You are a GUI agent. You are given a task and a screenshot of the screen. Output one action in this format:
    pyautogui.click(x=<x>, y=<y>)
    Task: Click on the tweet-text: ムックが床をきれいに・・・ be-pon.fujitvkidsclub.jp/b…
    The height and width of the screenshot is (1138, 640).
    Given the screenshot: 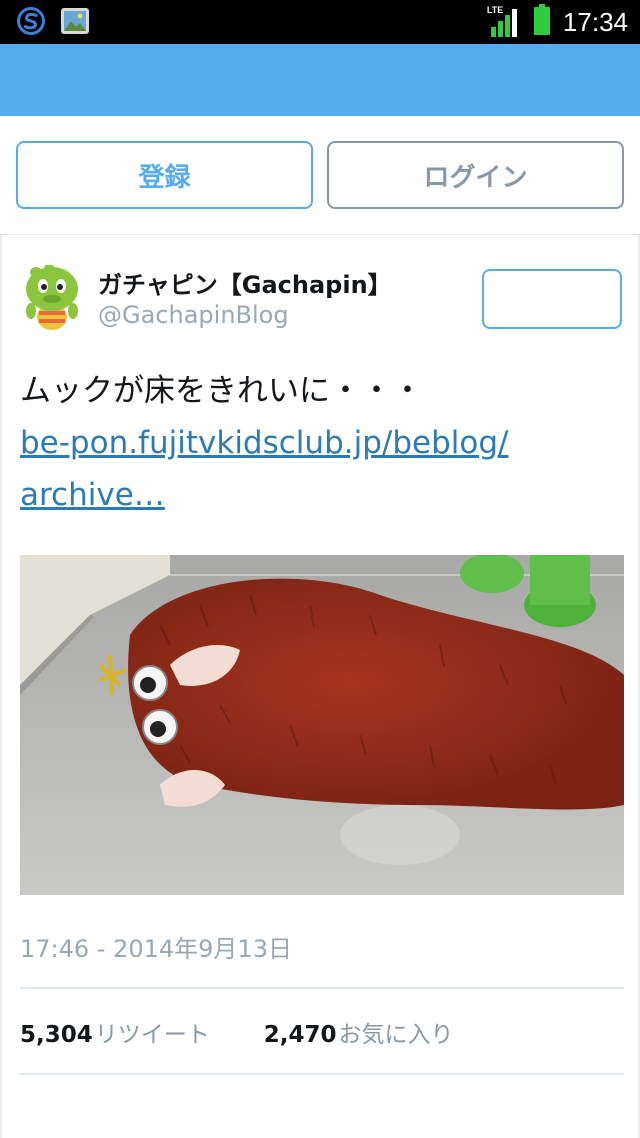 What is the action you would take?
    pyautogui.click(x=322, y=443)
    